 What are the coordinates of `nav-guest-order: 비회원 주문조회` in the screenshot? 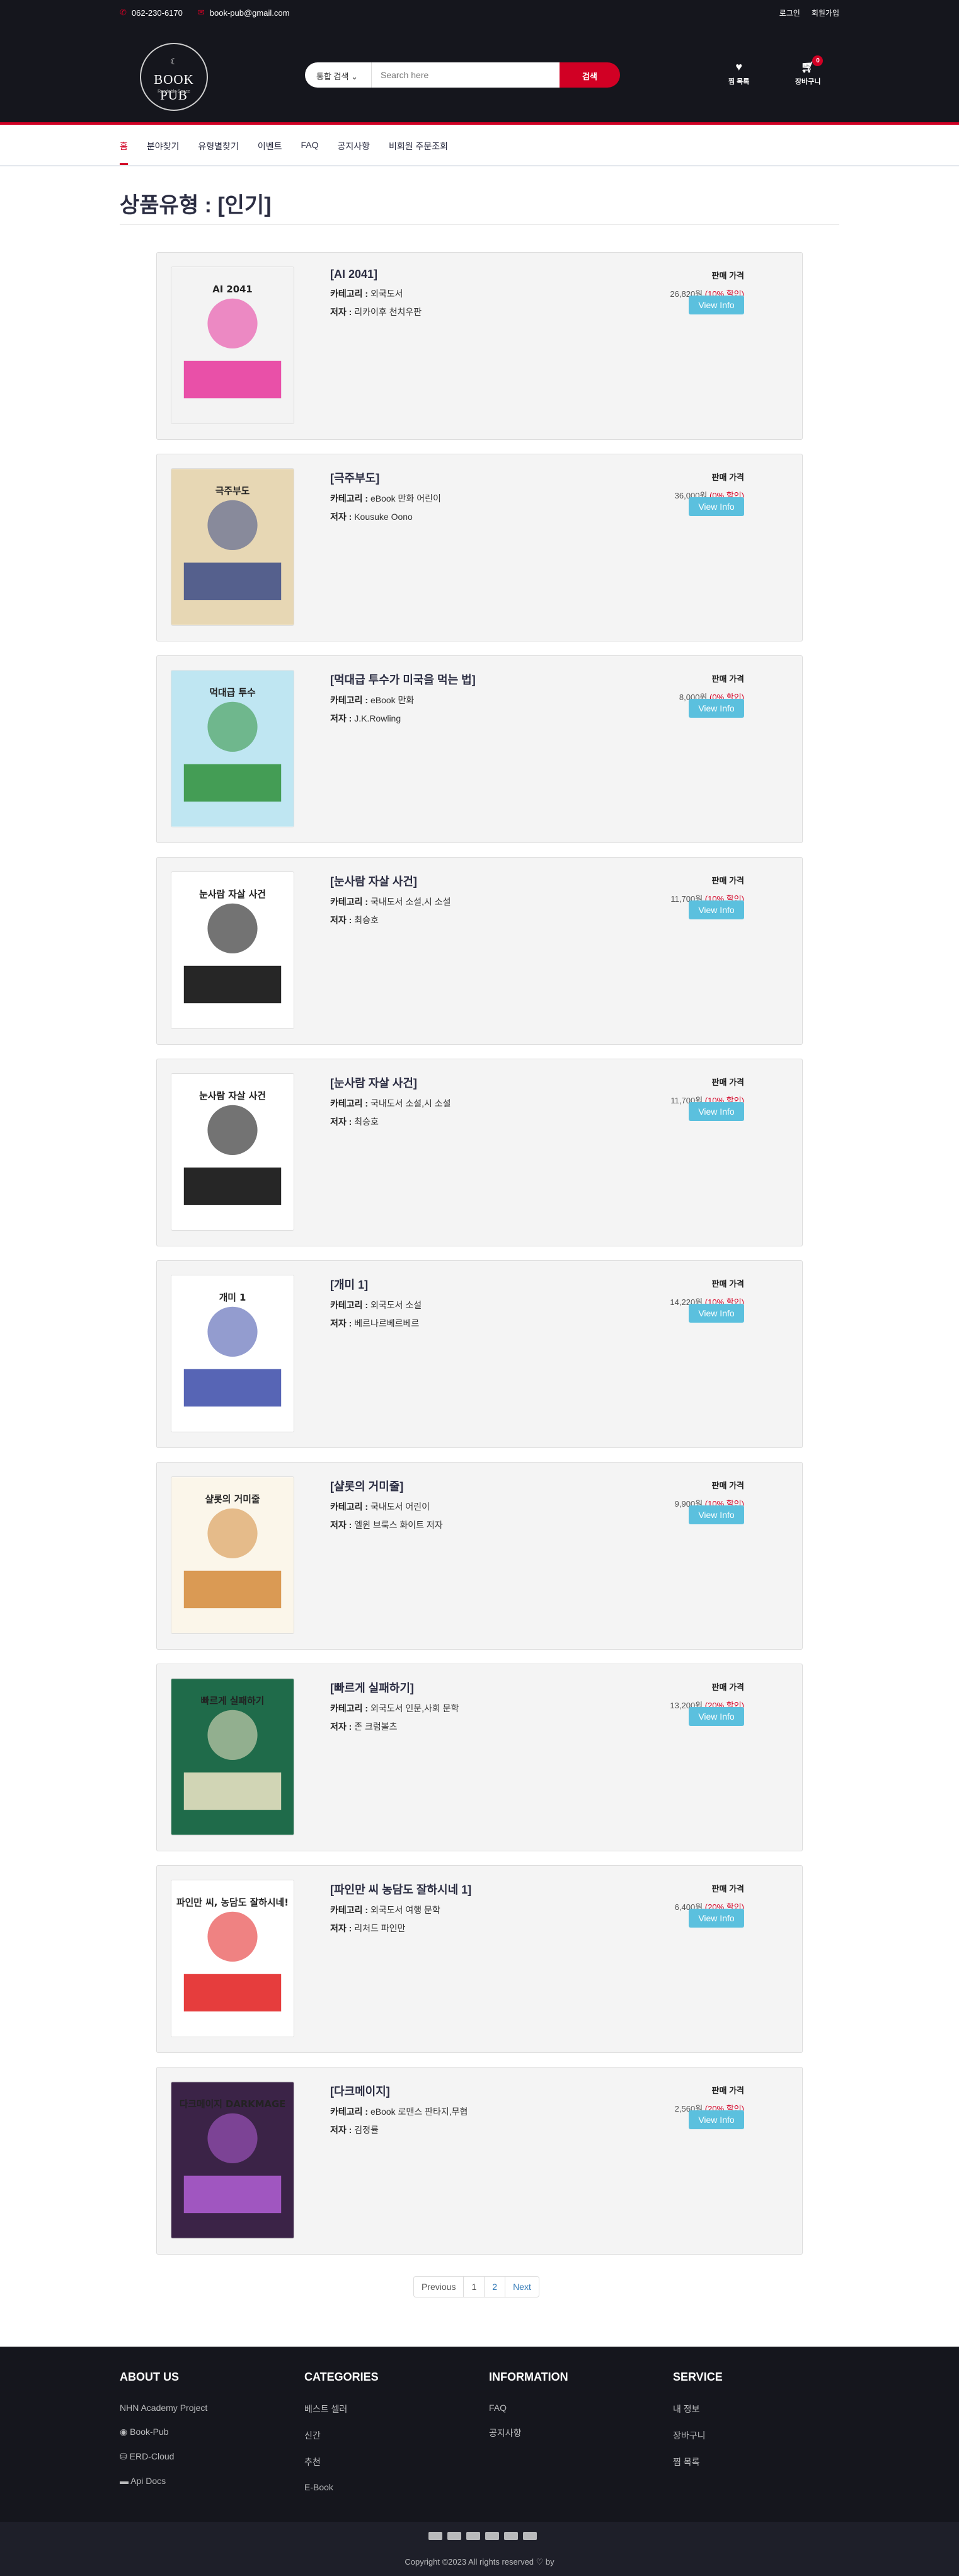 It's located at (419, 146).